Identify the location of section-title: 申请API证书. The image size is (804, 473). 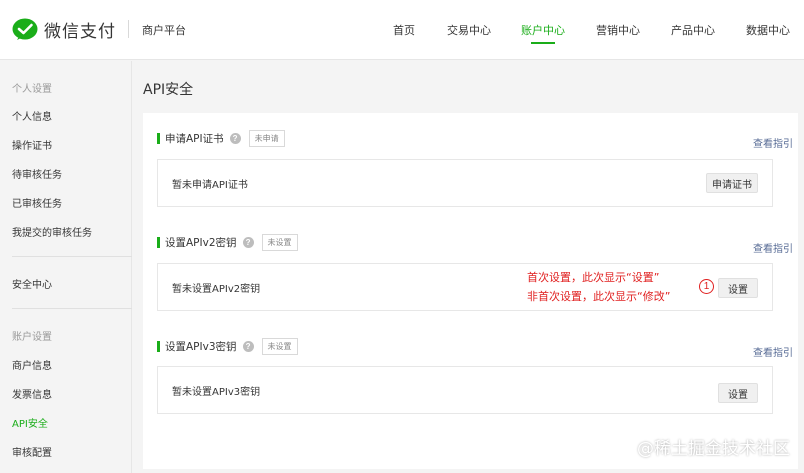
(194, 138).